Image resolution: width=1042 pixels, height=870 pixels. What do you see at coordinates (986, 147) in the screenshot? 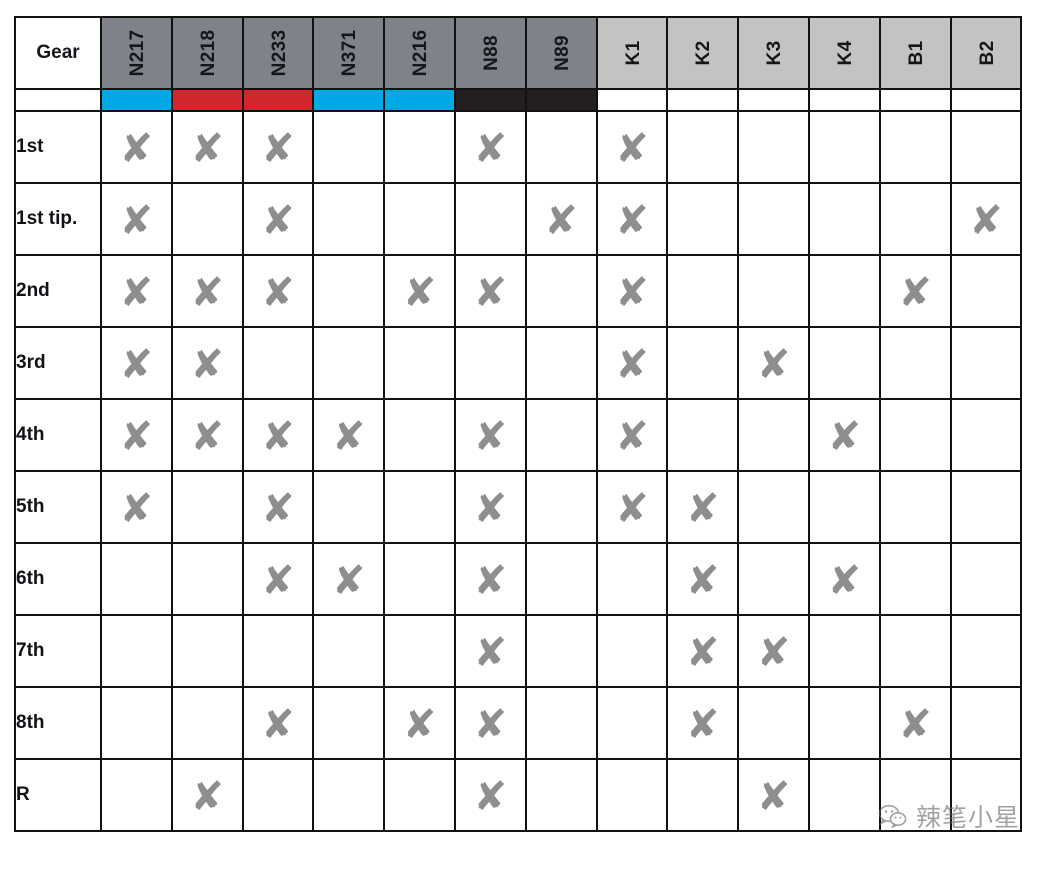
I see `cell-1st-b2` at bounding box center [986, 147].